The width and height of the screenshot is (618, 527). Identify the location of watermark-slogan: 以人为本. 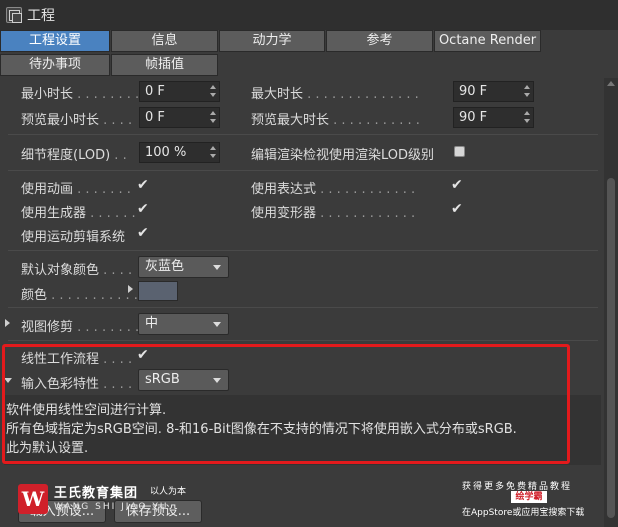
(168, 492).